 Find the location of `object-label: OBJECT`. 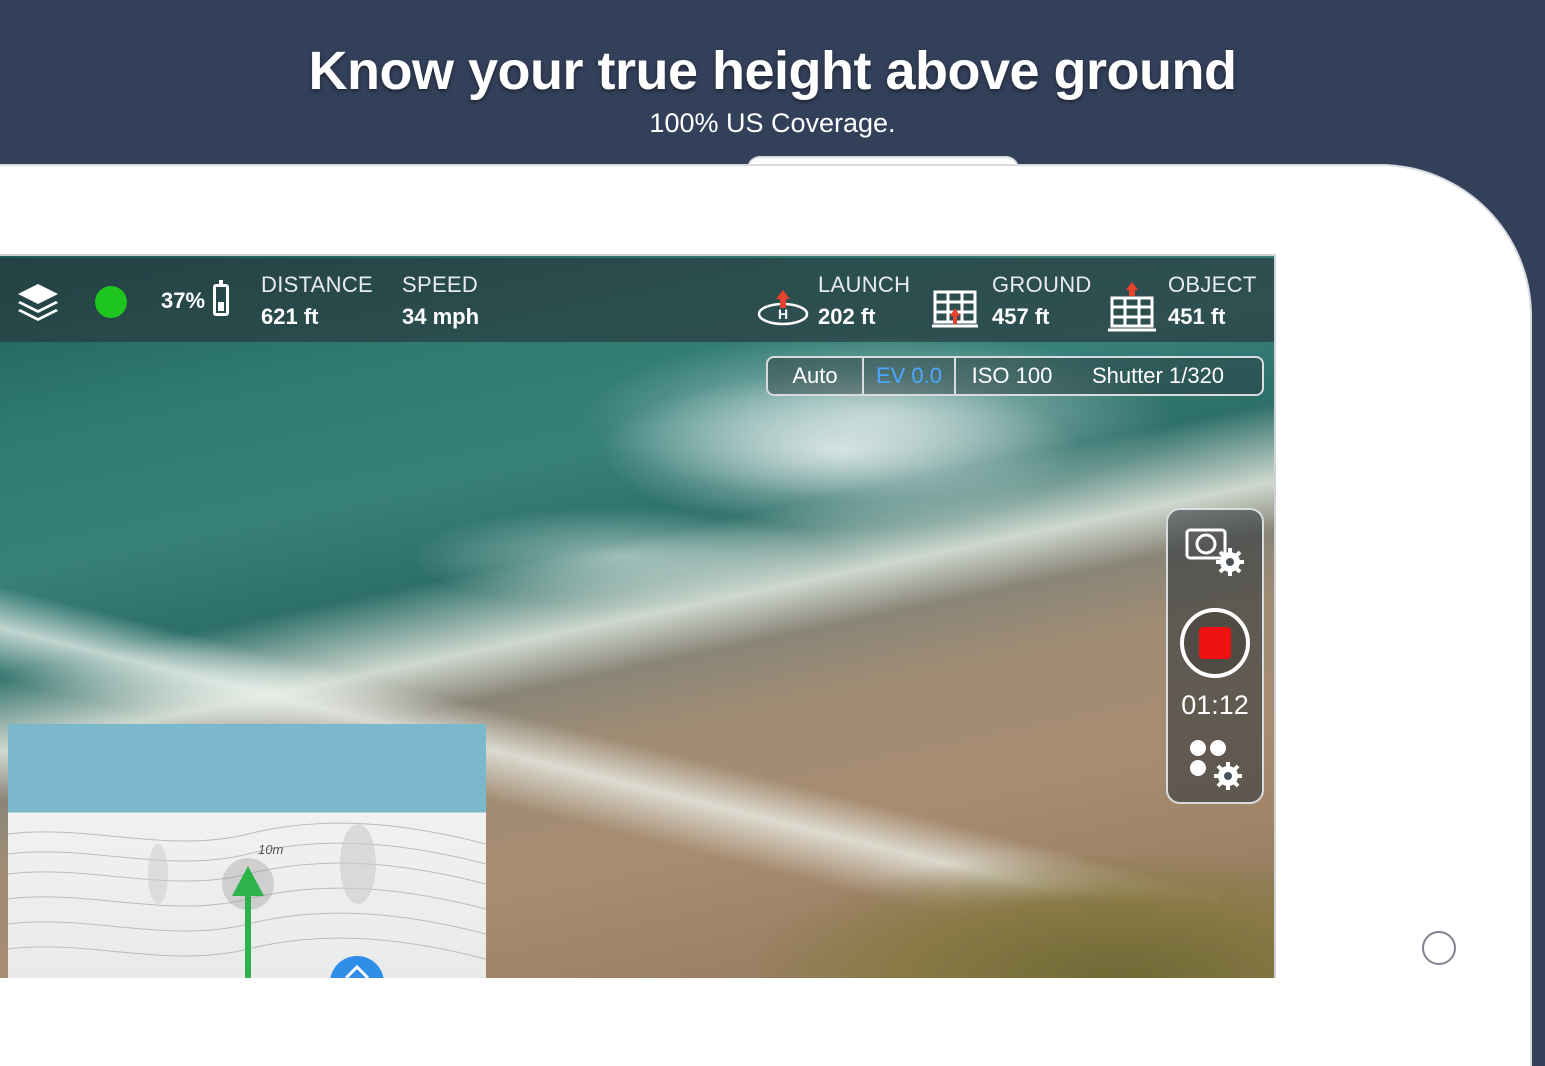

object-label: OBJECT is located at coordinates (1212, 284).